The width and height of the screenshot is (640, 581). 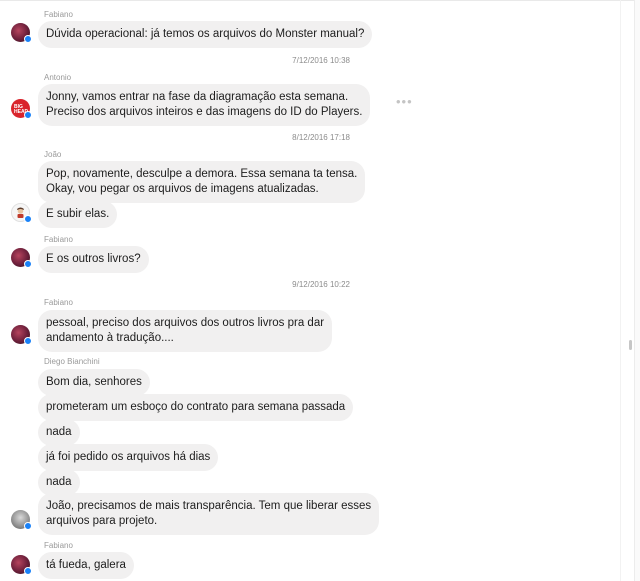 I want to click on sender-name: Antonio, so click(x=58, y=77).